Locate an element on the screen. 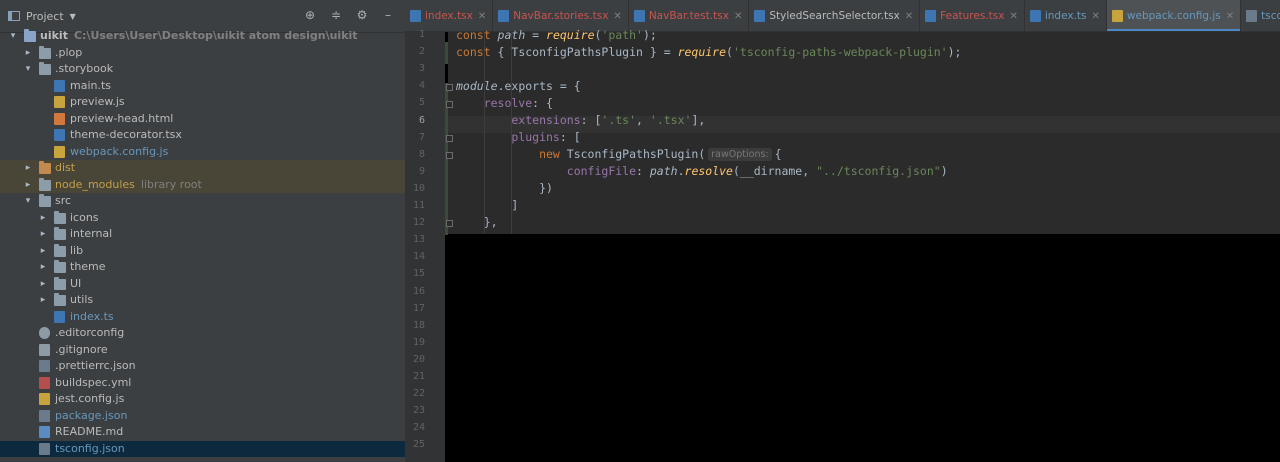  tree-file: package.json is located at coordinates (202, 416).